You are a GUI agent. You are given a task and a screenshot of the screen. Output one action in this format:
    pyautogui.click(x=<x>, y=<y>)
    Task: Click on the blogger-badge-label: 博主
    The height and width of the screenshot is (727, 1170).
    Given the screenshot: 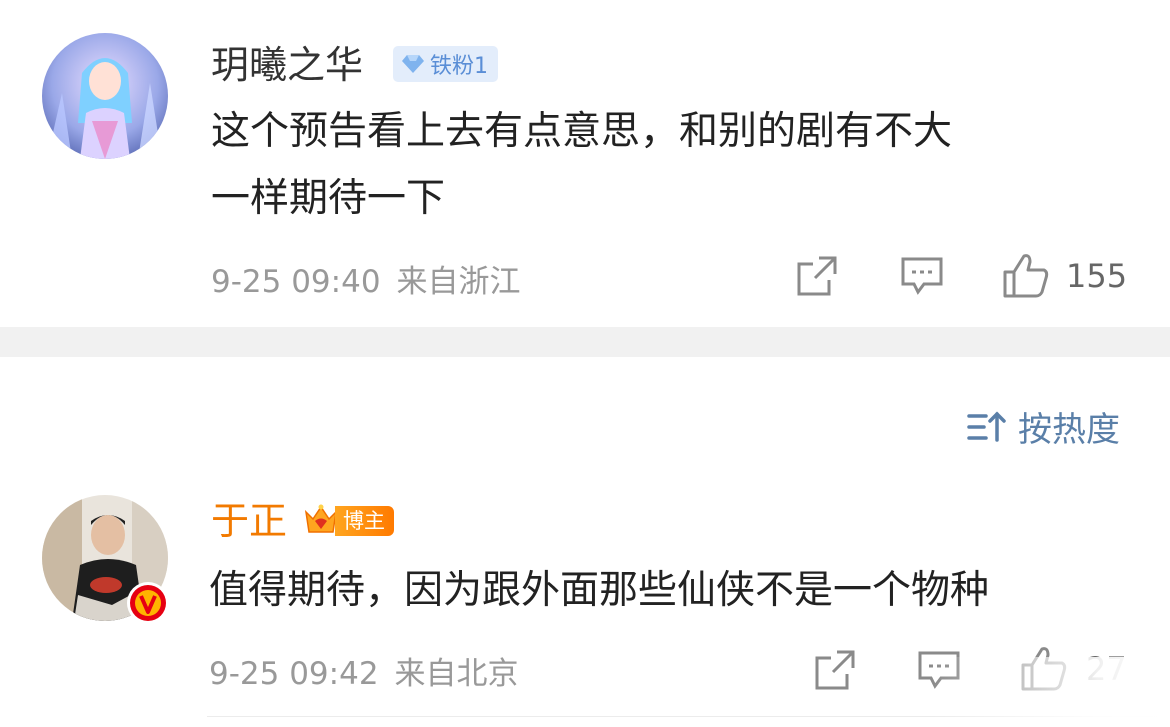 What is the action you would take?
    pyautogui.click(x=364, y=521)
    